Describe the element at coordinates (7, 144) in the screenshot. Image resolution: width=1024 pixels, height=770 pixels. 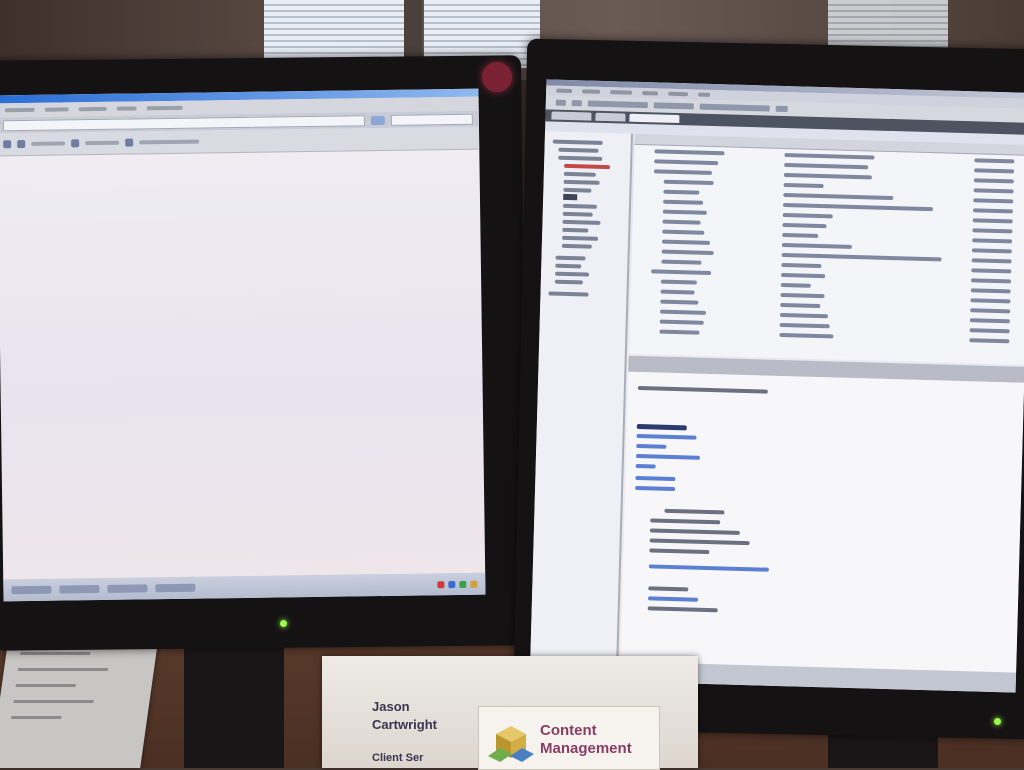
I see `back-icon` at that location.